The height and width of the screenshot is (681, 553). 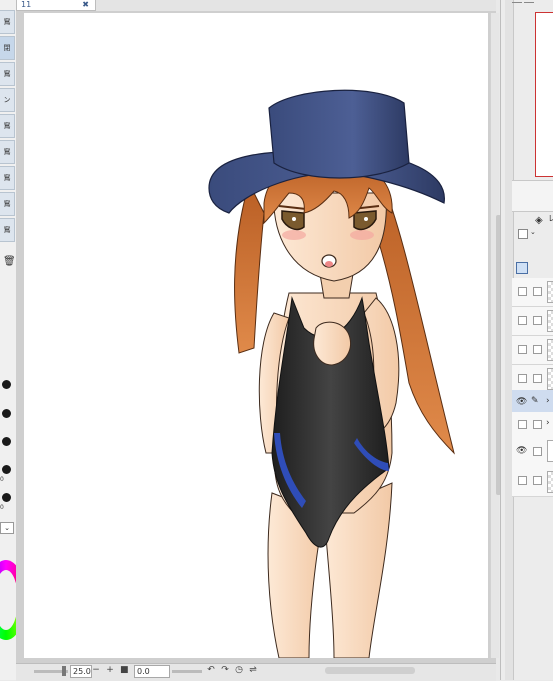 What do you see at coordinates (7, 100) in the screenshot?
I see `tool-tab: ン` at bounding box center [7, 100].